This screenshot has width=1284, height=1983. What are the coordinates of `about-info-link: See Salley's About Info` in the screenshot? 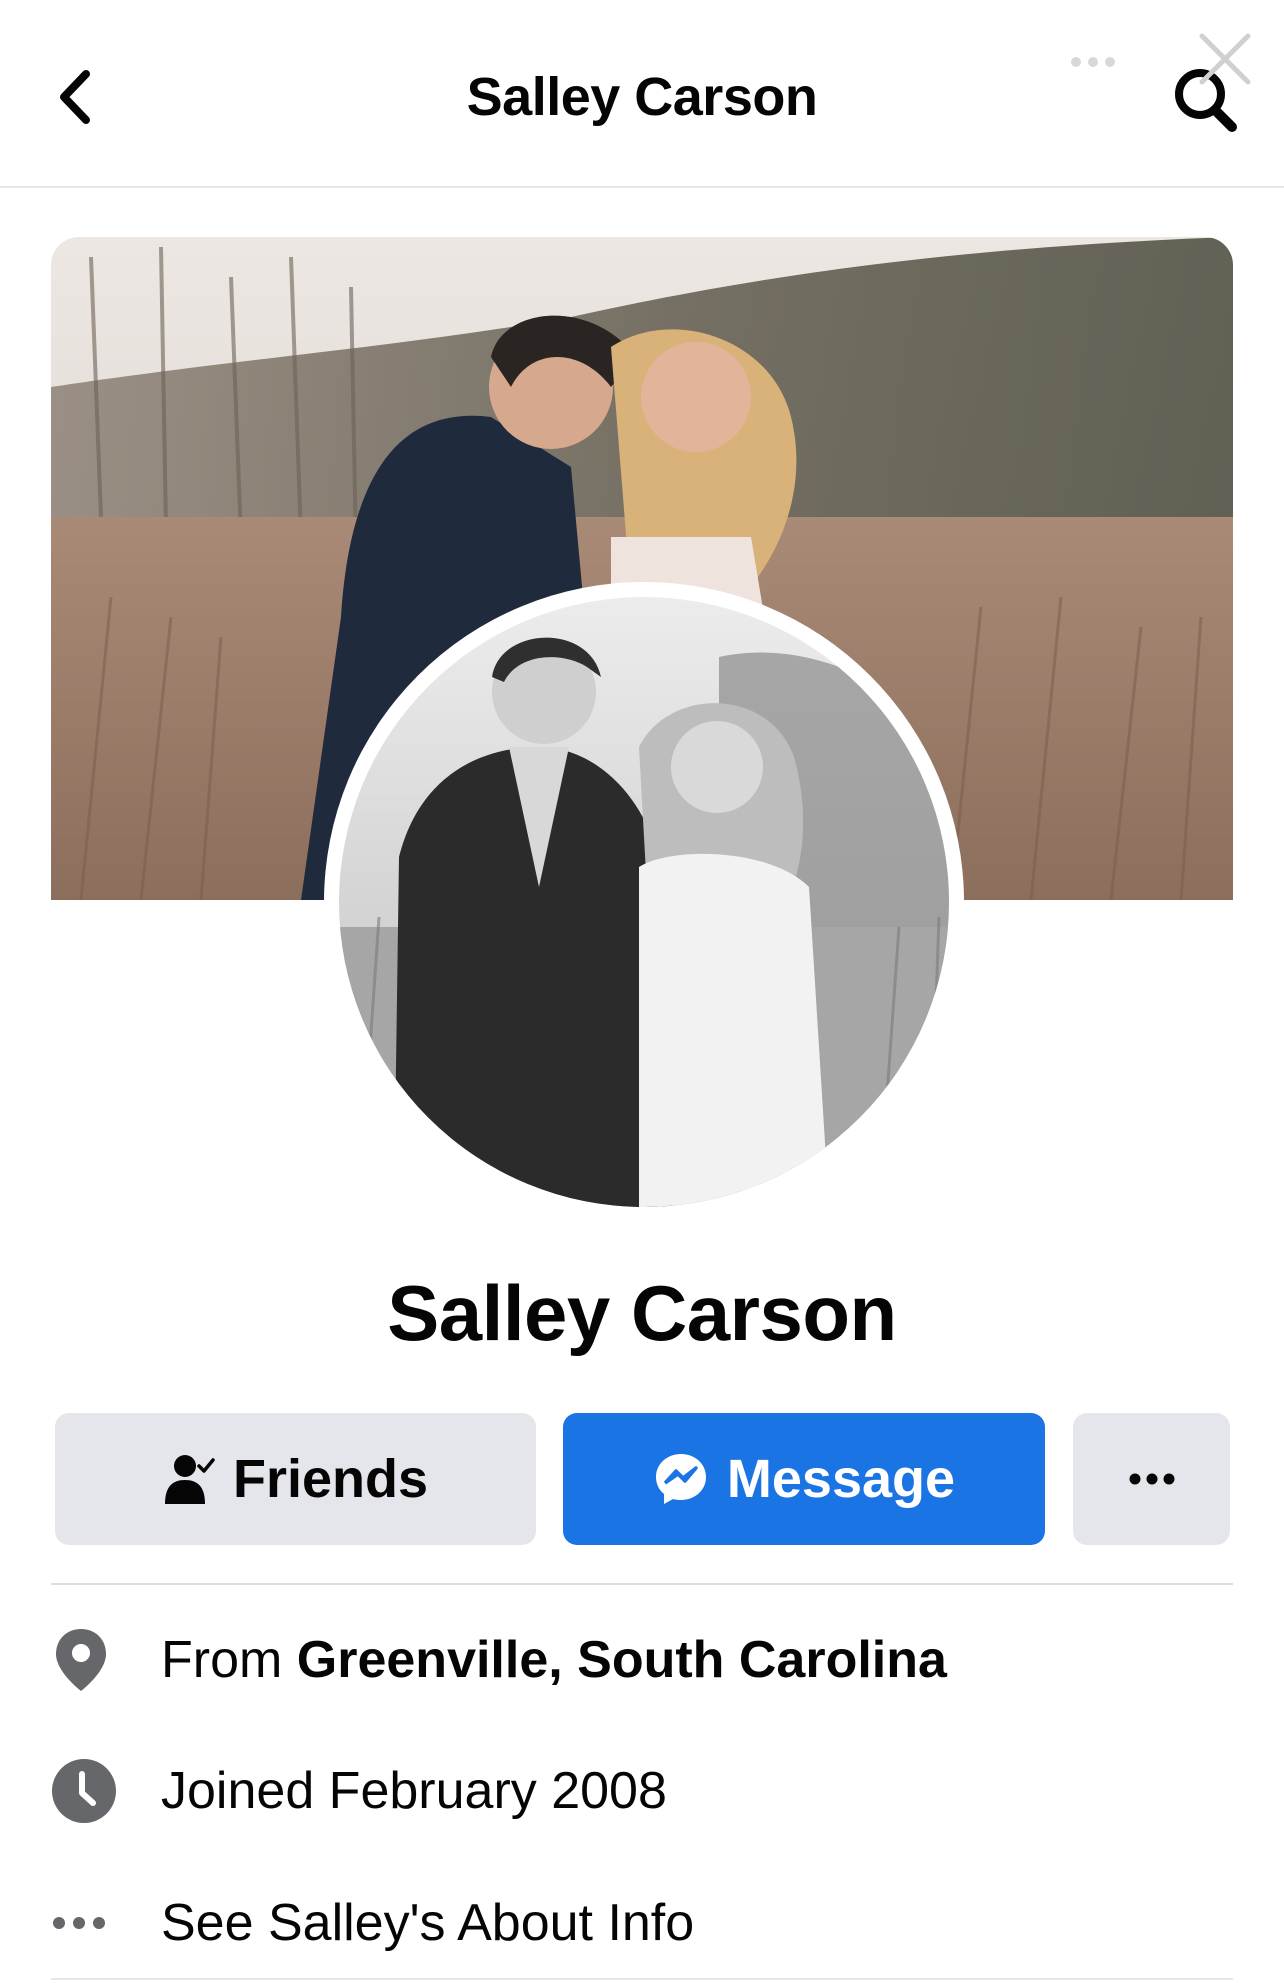 It's located at (642, 1923).